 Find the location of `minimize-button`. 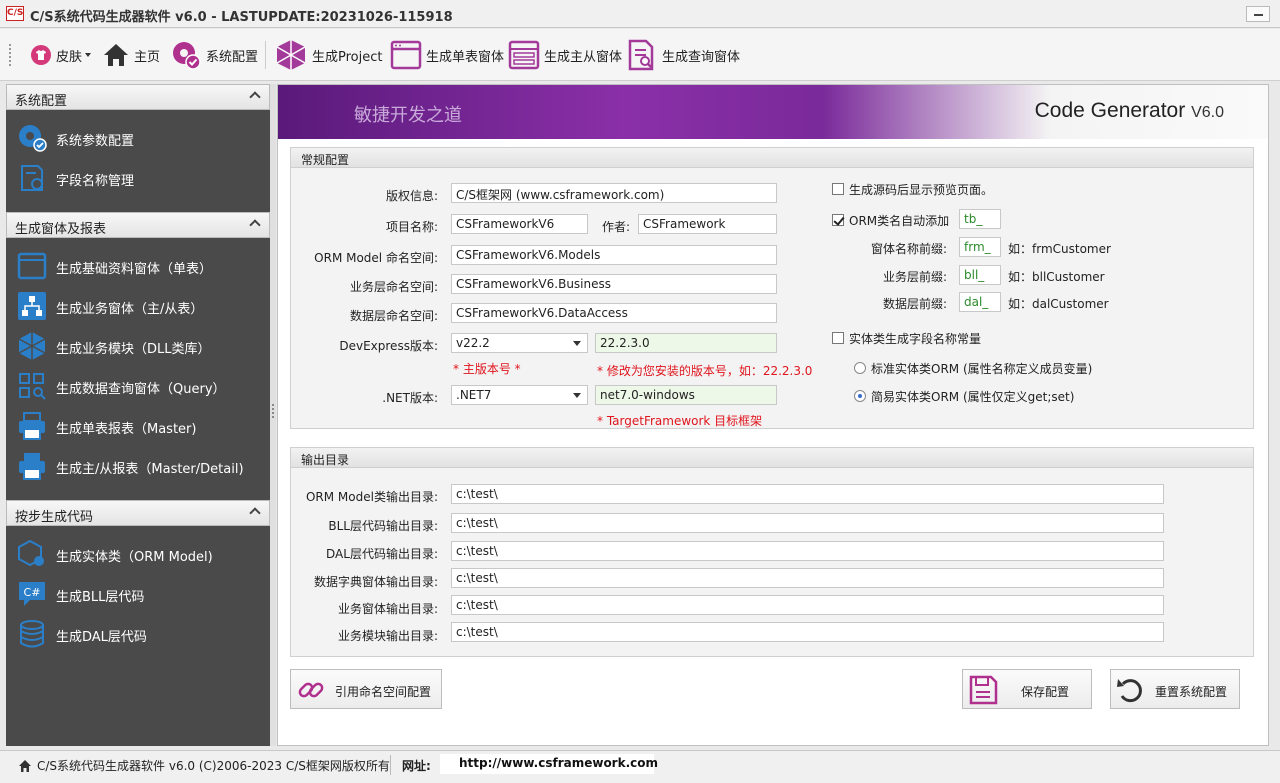

minimize-button is located at coordinates (1258, 14).